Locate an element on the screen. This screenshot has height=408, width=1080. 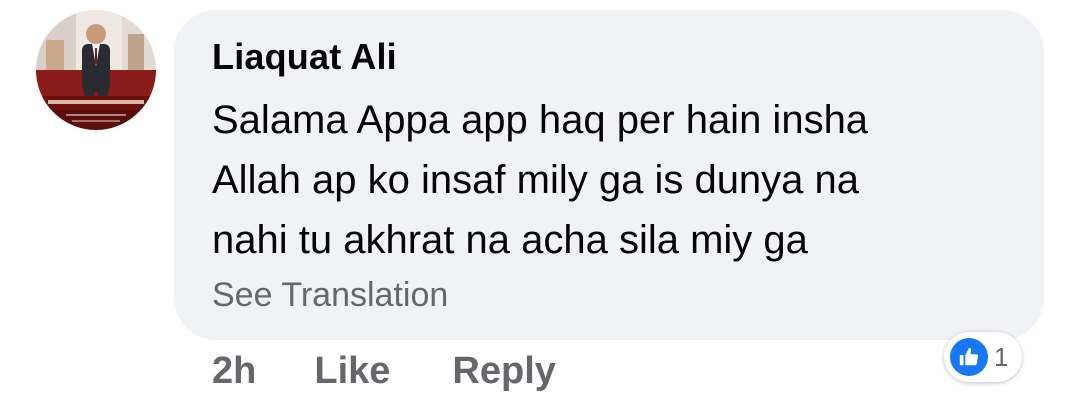
thumbs-up-icon is located at coordinates (969, 357).